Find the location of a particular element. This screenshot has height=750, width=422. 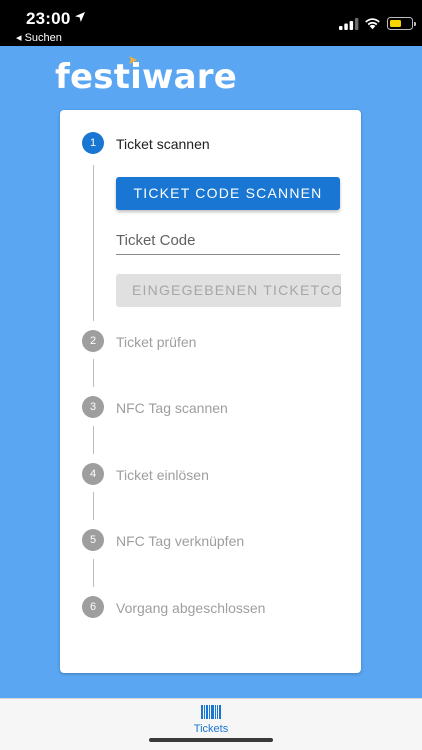

status-time: 23:00 is located at coordinates (48, 18).